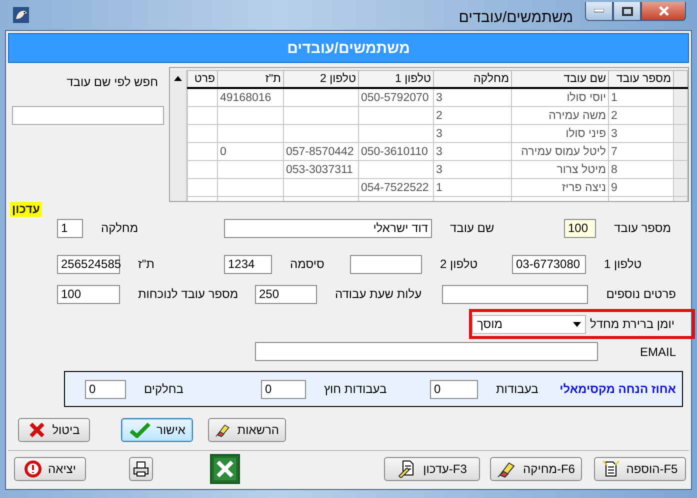 This screenshot has width=697, height=498. I want to click on table-cell: 057-8570442, so click(321, 151).